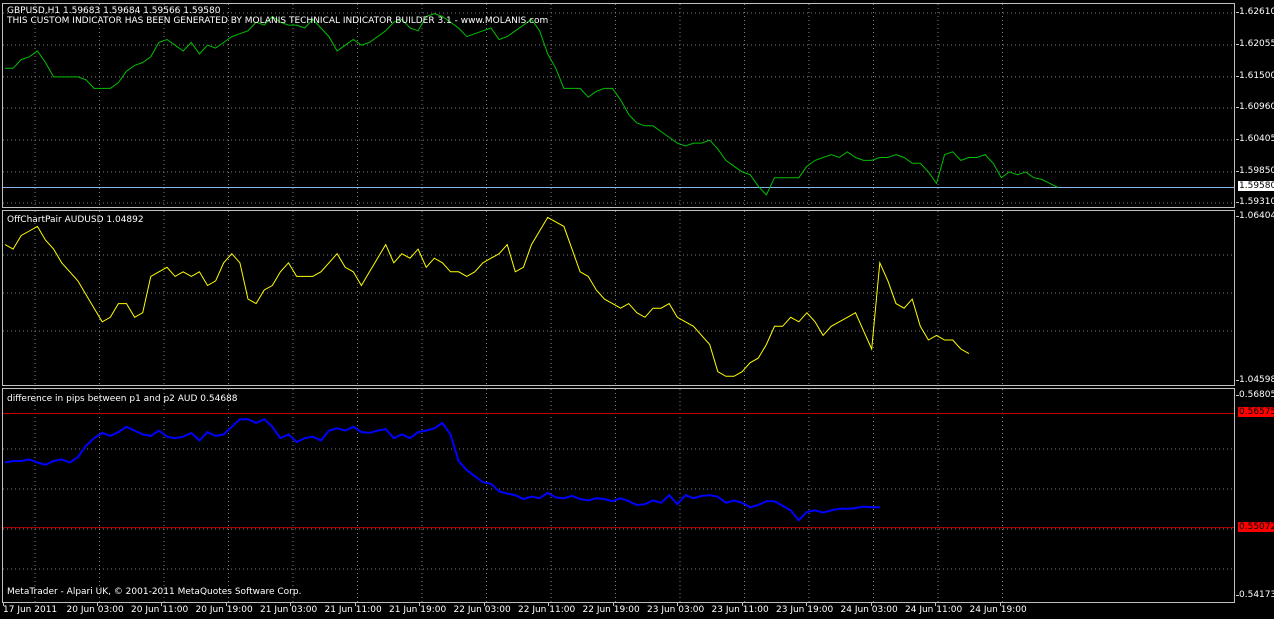 This screenshot has width=1274, height=619. Describe the element at coordinates (1256, 43) in the screenshot. I see `main-axis-label: 1.62055` at that location.